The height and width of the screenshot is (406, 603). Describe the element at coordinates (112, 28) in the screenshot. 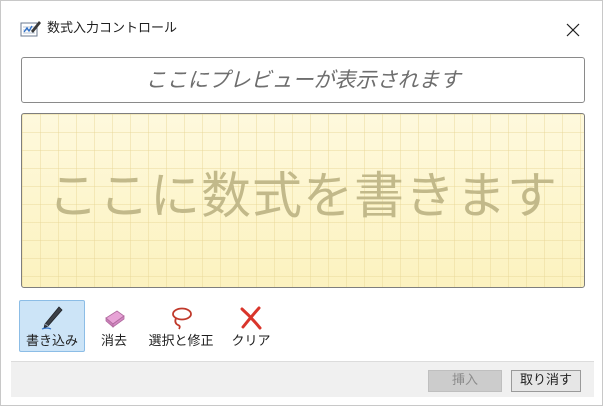

I see `window-title: 数式入力コントロール` at that location.